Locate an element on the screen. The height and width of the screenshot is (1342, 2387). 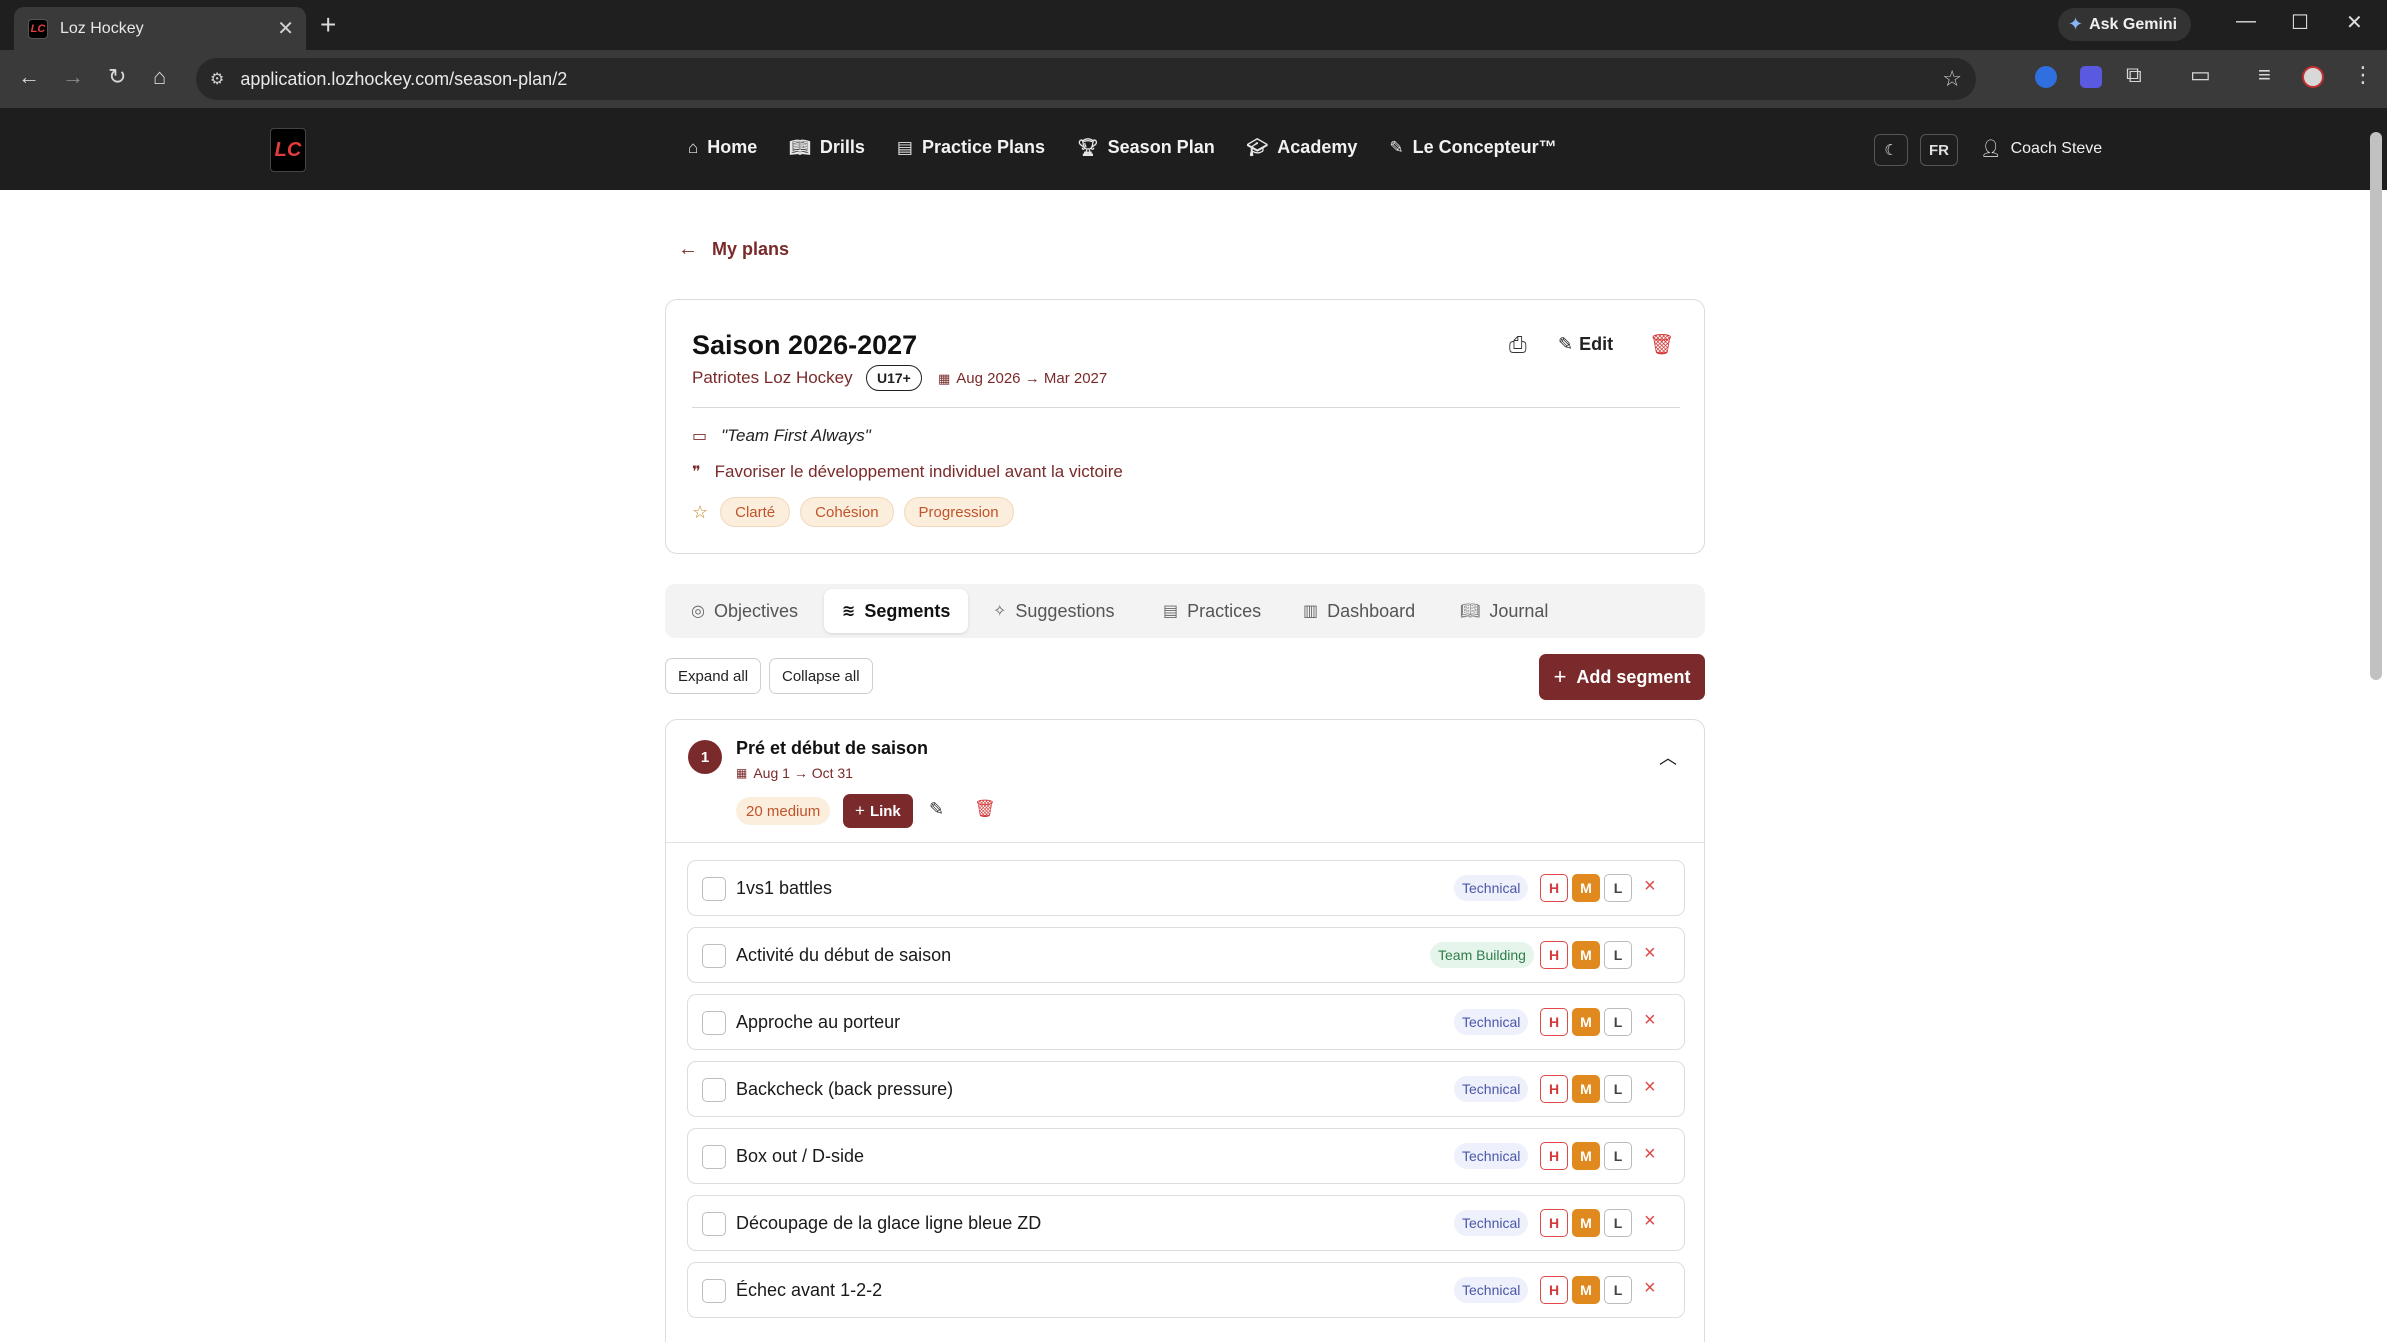
page-scrollbar is located at coordinates (2376, 406).